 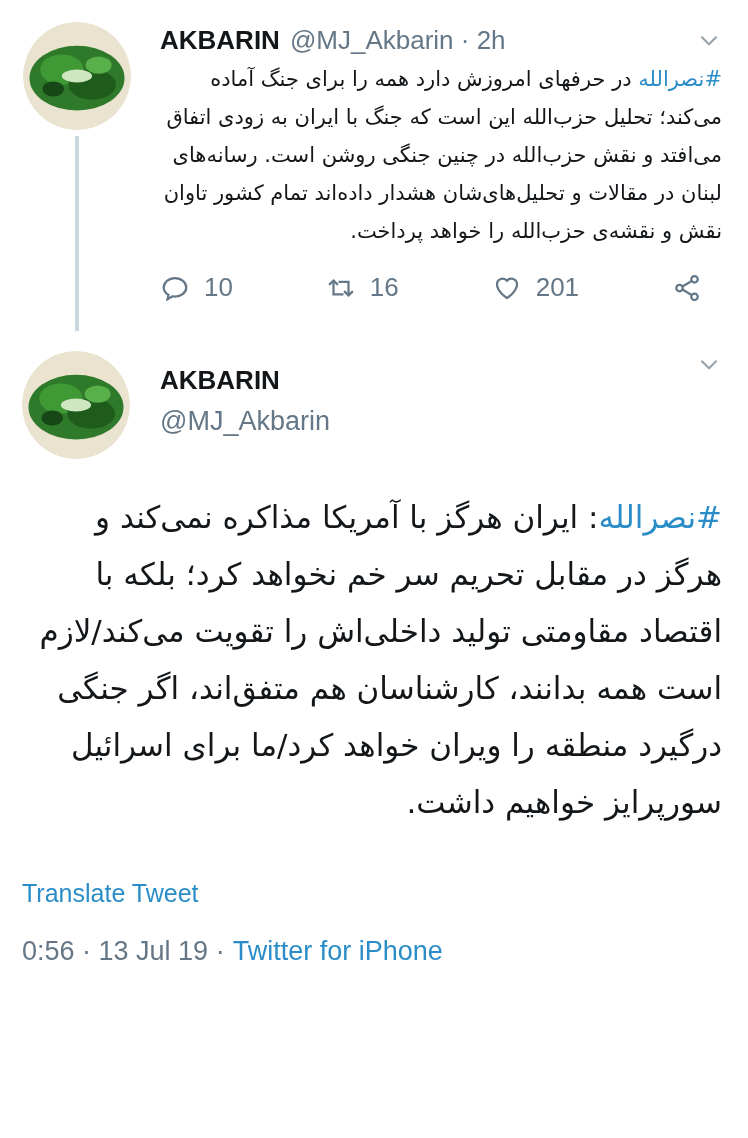 What do you see at coordinates (557, 287) in the screenshot?
I see `like-count: 201` at bounding box center [557, 287].